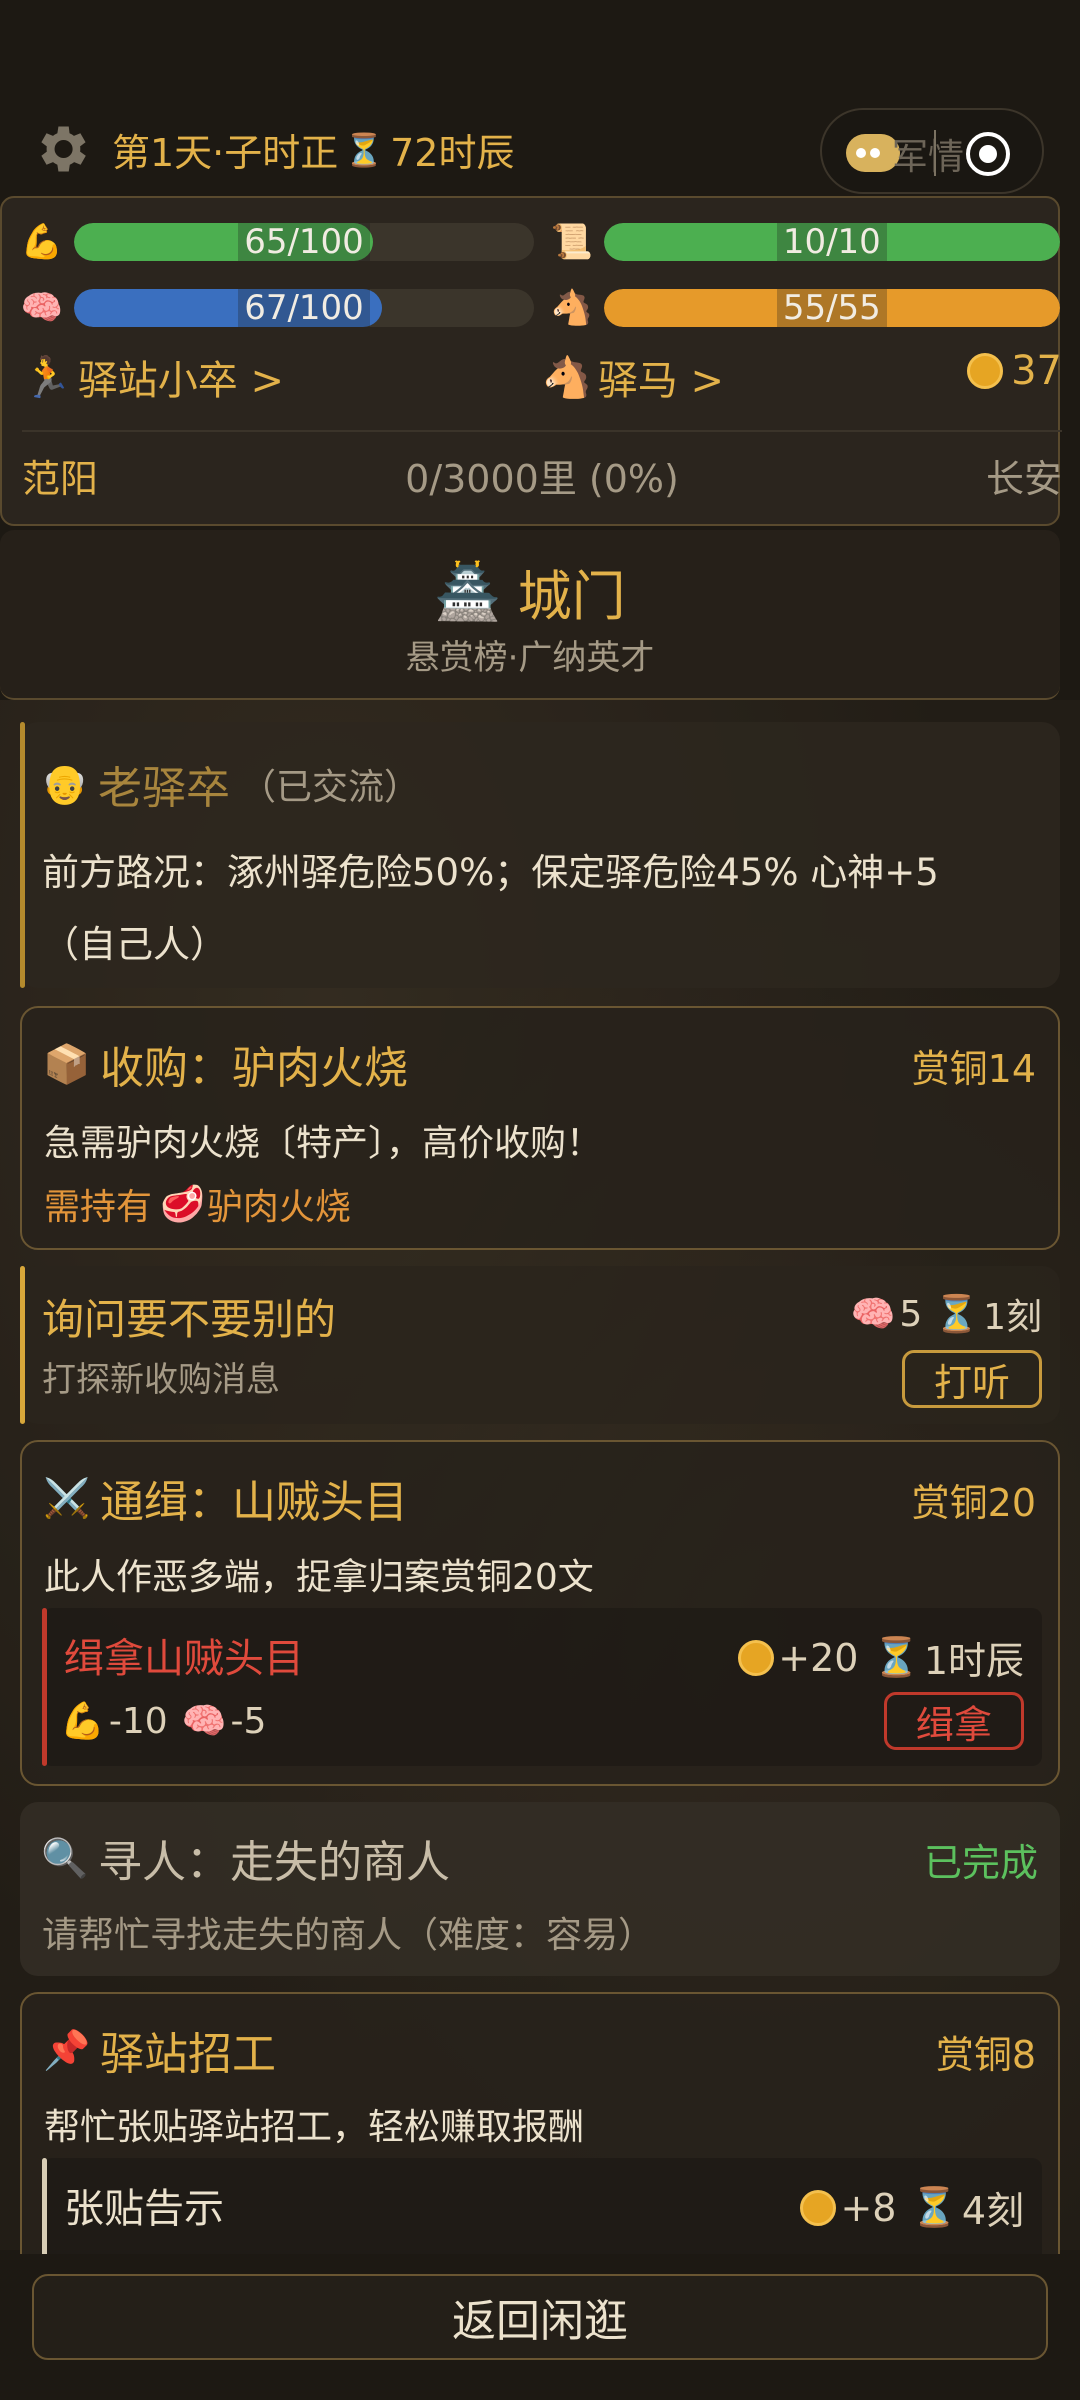 This screenshot has width=1080, height=2400. I want to click on mind-bar: 67/100, so click(304, 308).